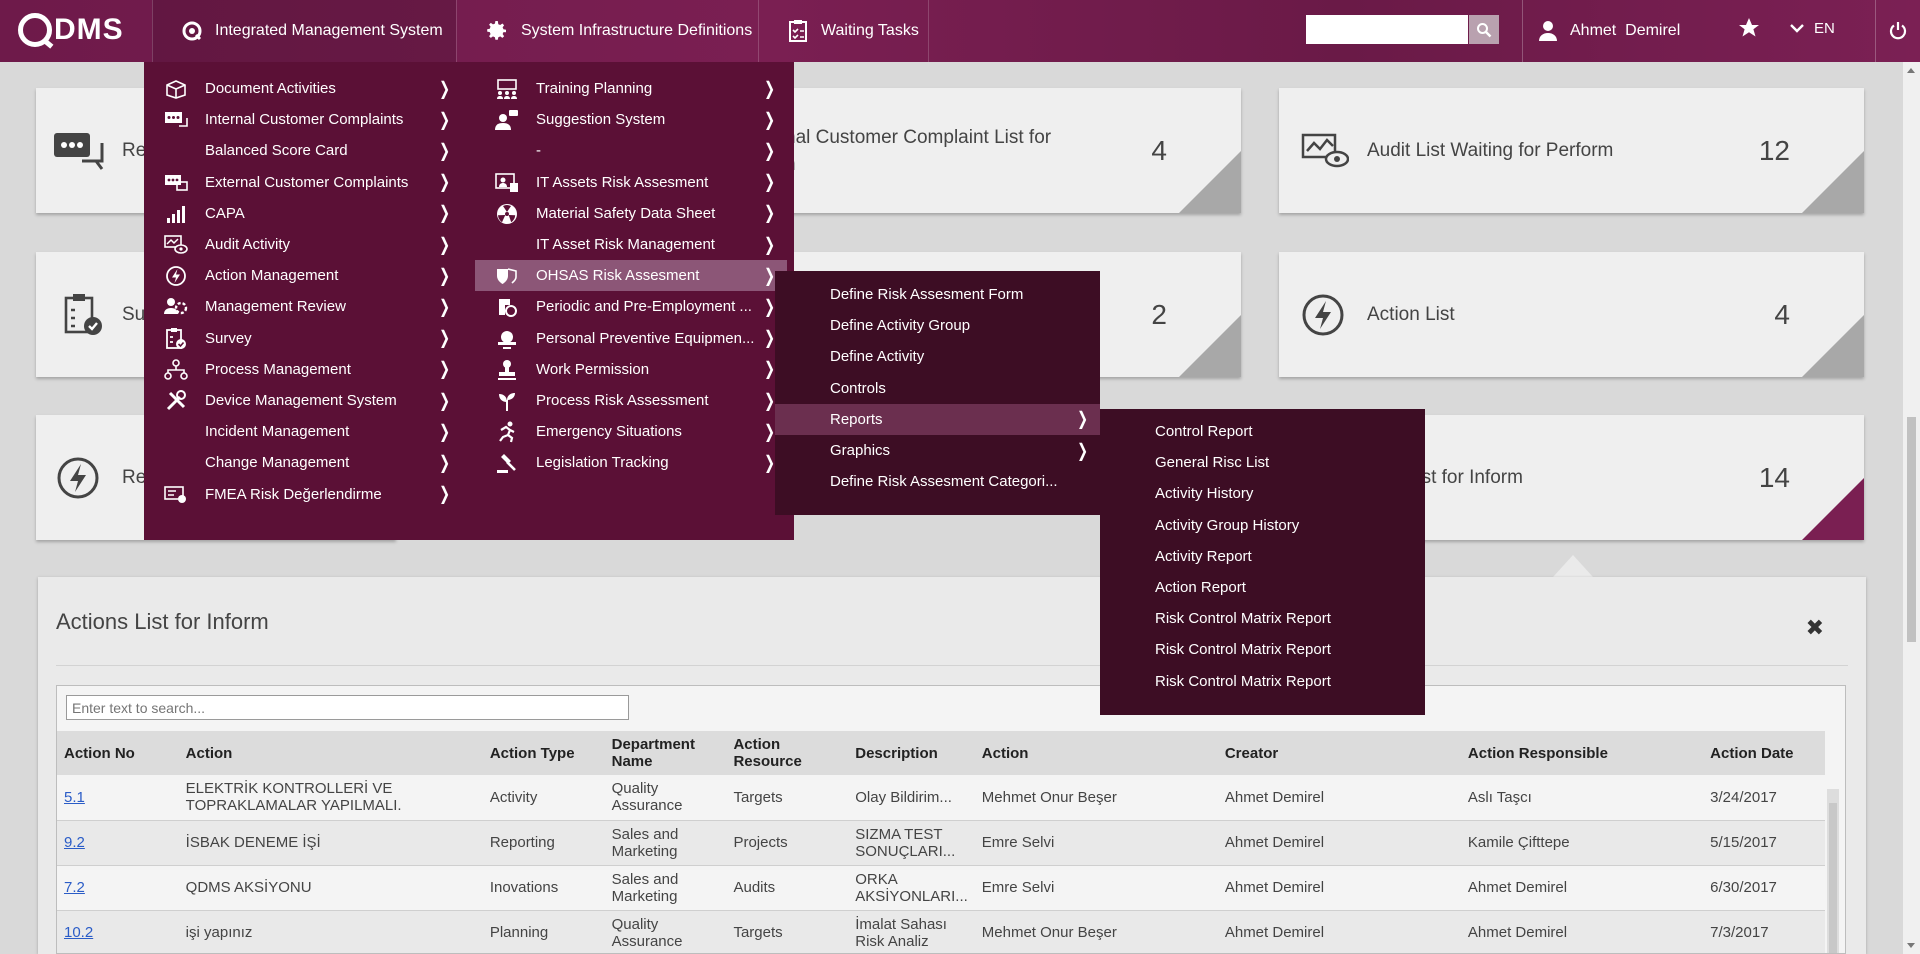  What do you see at coordinates (952, 665) in the screenshot?
I see `divider` at bounding box center [952, 665].